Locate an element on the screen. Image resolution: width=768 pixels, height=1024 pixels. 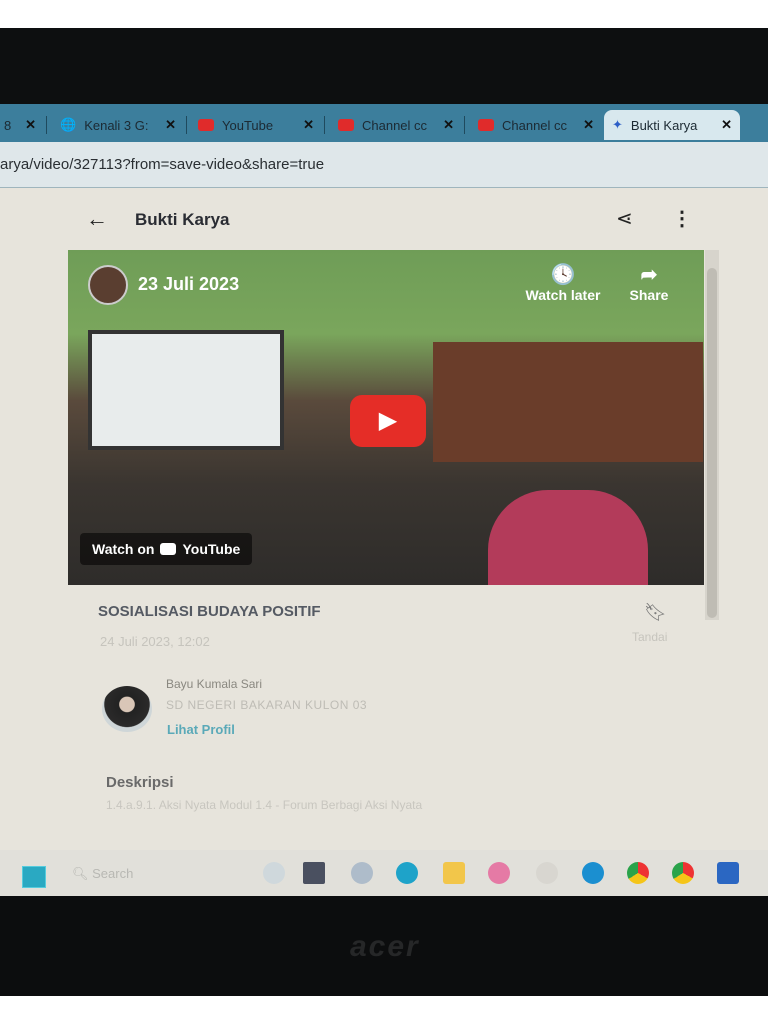
bookmark-icon: 🔖︎ is located at coordinates (655, 612).